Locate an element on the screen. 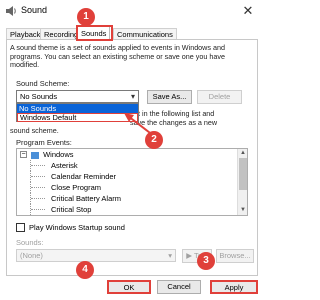  list-item: Calendar Reminder is located at coordinates (132, 176).